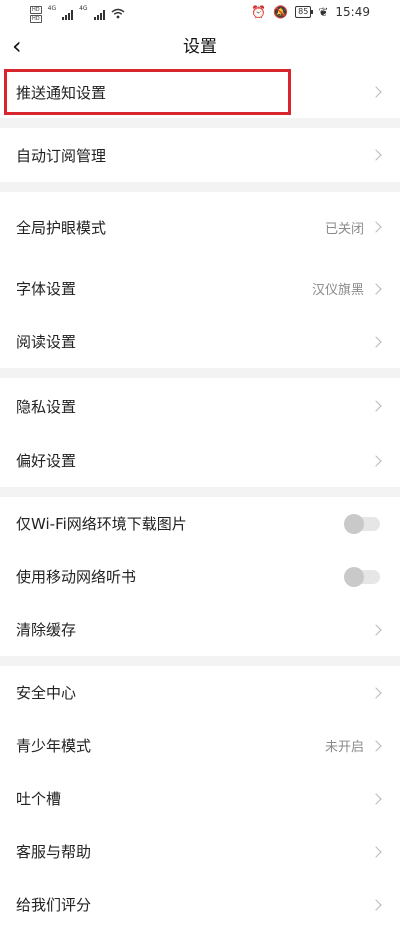 Image resolution: width=400 pixels, height=931 pixels. I want to click on setting-label: 客服与帮助, so click(54, 852).